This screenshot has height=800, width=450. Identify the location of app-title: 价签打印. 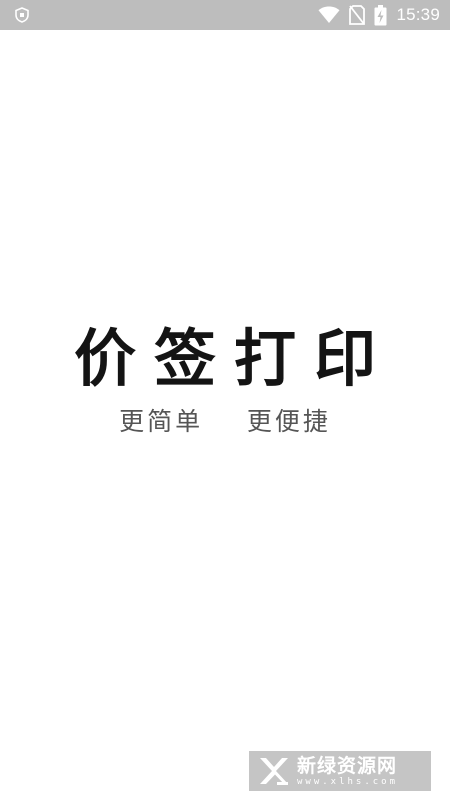
(233, 358).